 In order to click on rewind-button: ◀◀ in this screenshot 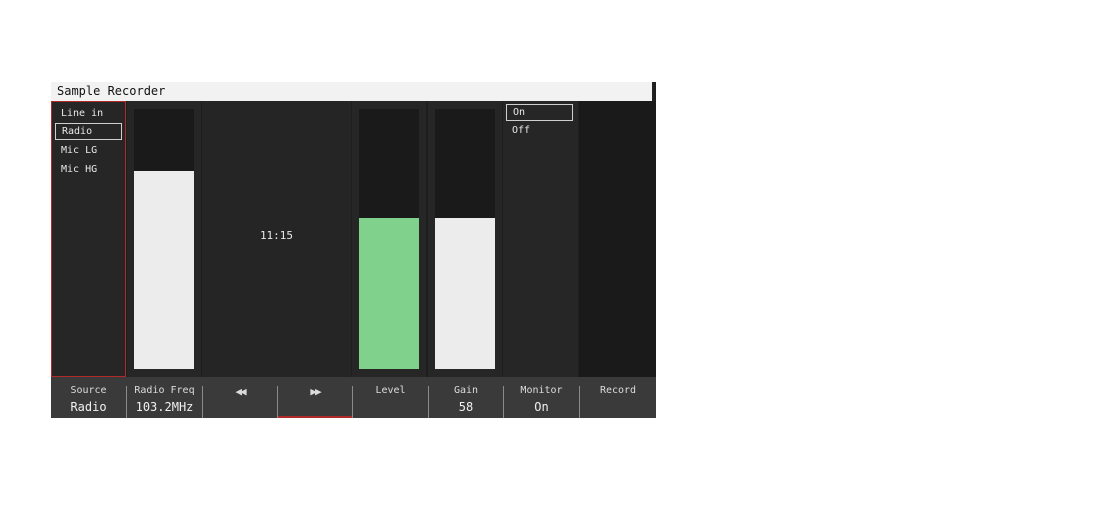, I will do `click(240, 397)`.